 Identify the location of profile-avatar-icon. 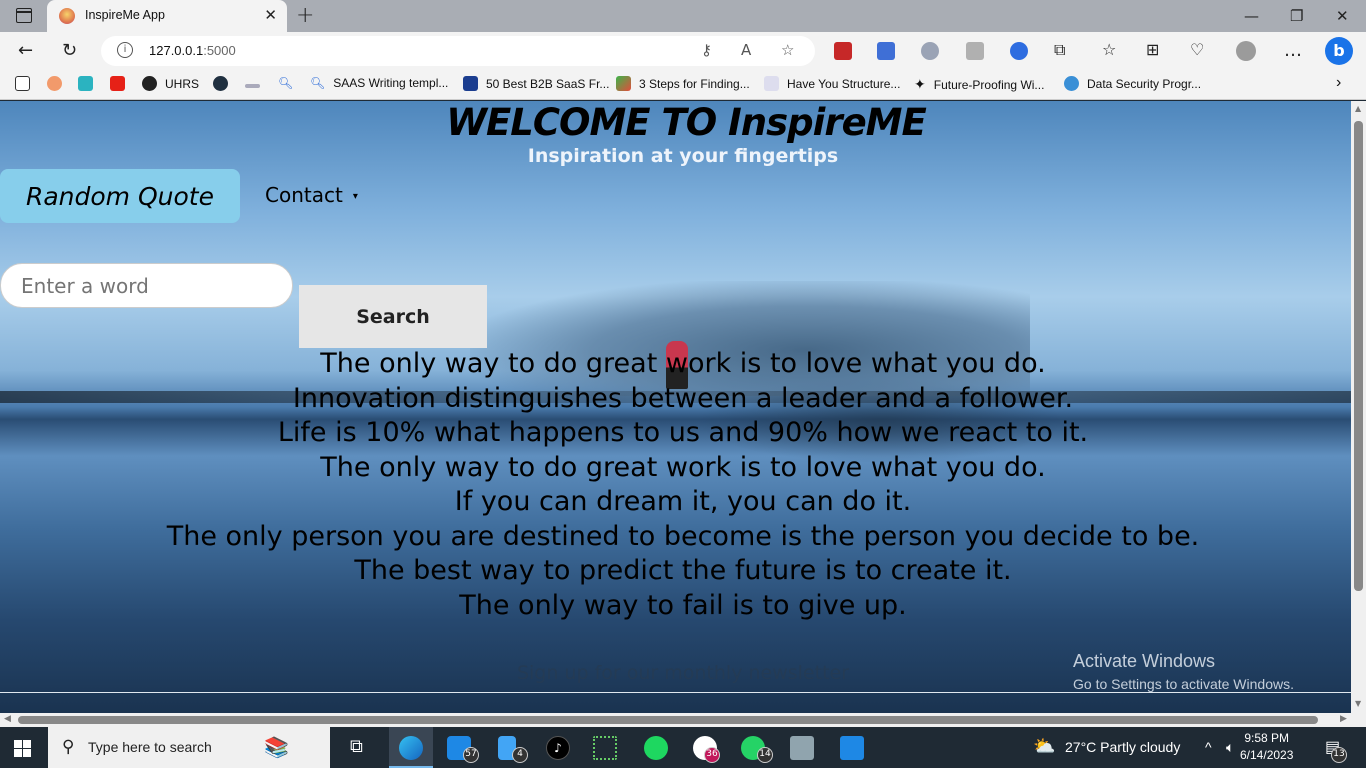
(1246, 51).